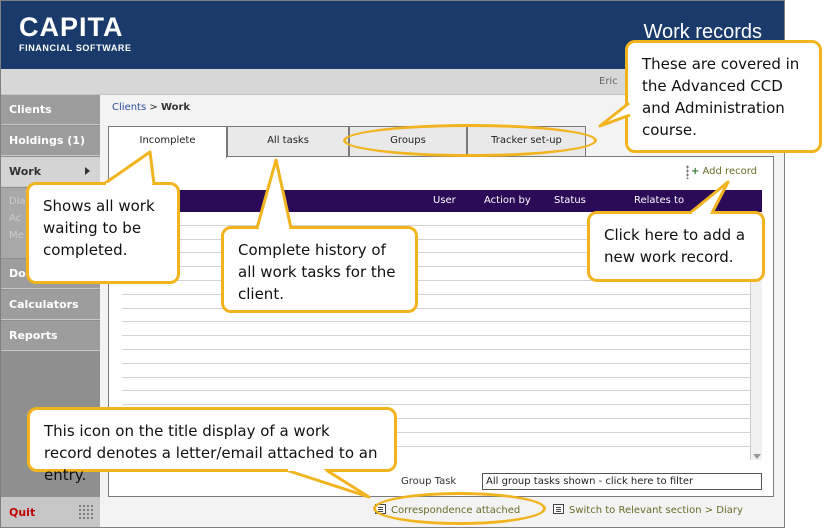 The image size is (829, 532). I want to click on sidebar-item-holdings: Holdings (1), so click(50, 141).